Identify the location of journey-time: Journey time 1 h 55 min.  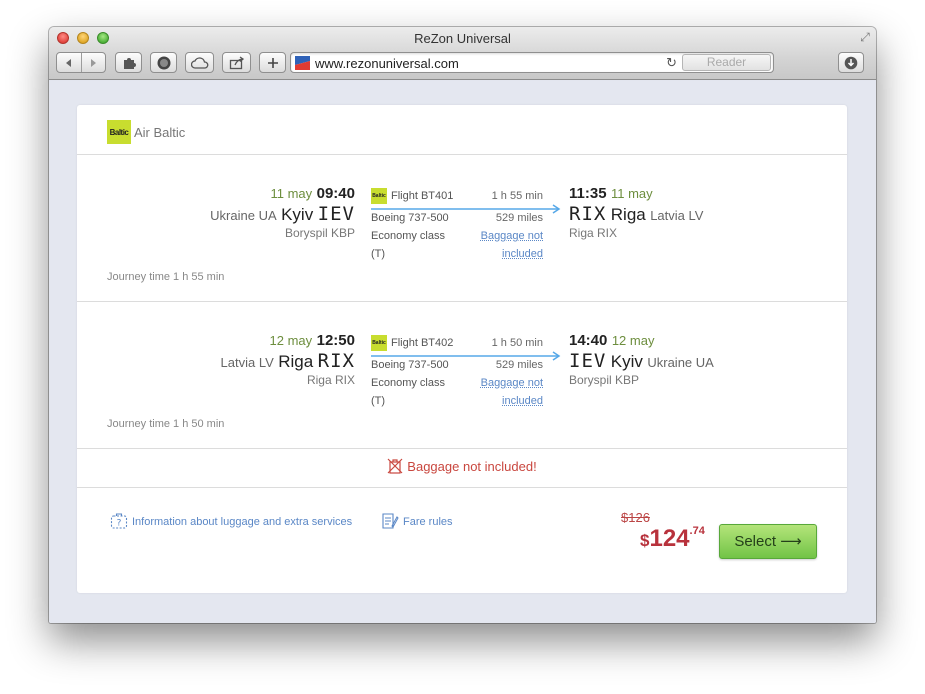
(165, 277).